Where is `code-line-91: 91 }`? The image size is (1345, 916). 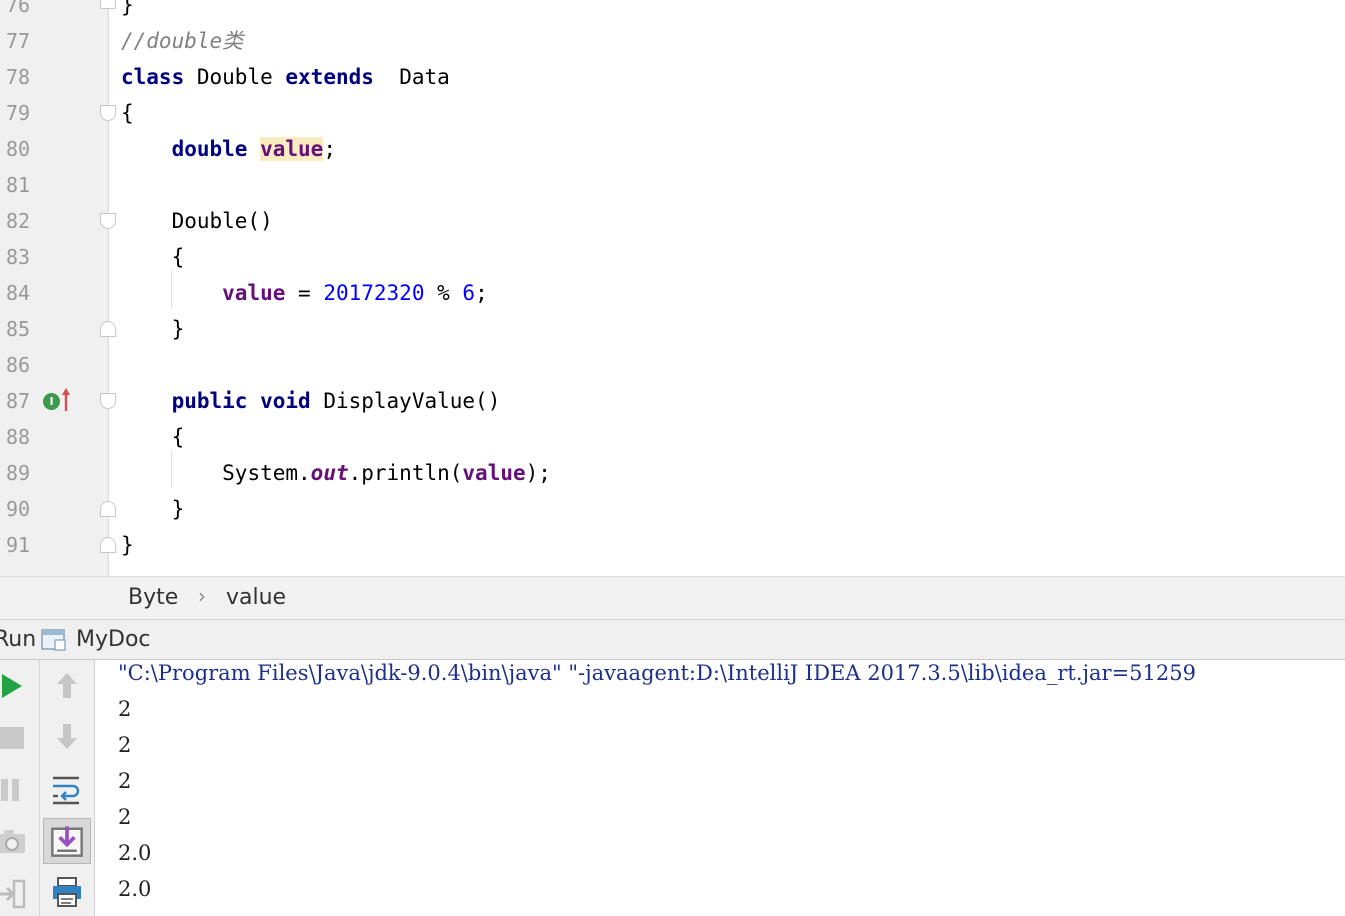
code-line-91: 91 } is located at coordinates (672, 545).